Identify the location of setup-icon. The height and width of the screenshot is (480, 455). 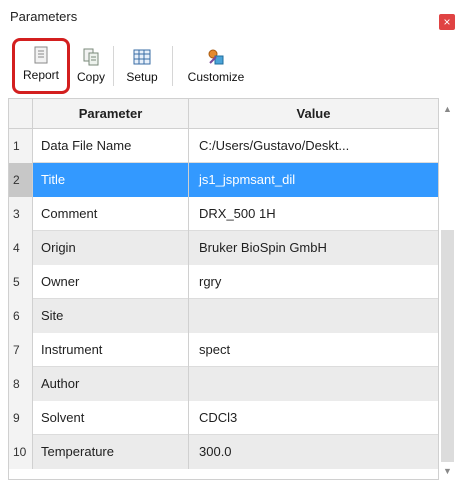
(142, 57).